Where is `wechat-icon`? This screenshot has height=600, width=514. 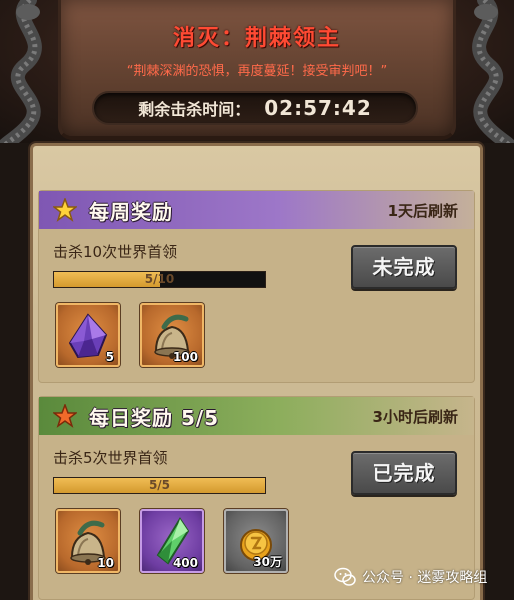
wechat-icon is located at coordinates (345, 576).